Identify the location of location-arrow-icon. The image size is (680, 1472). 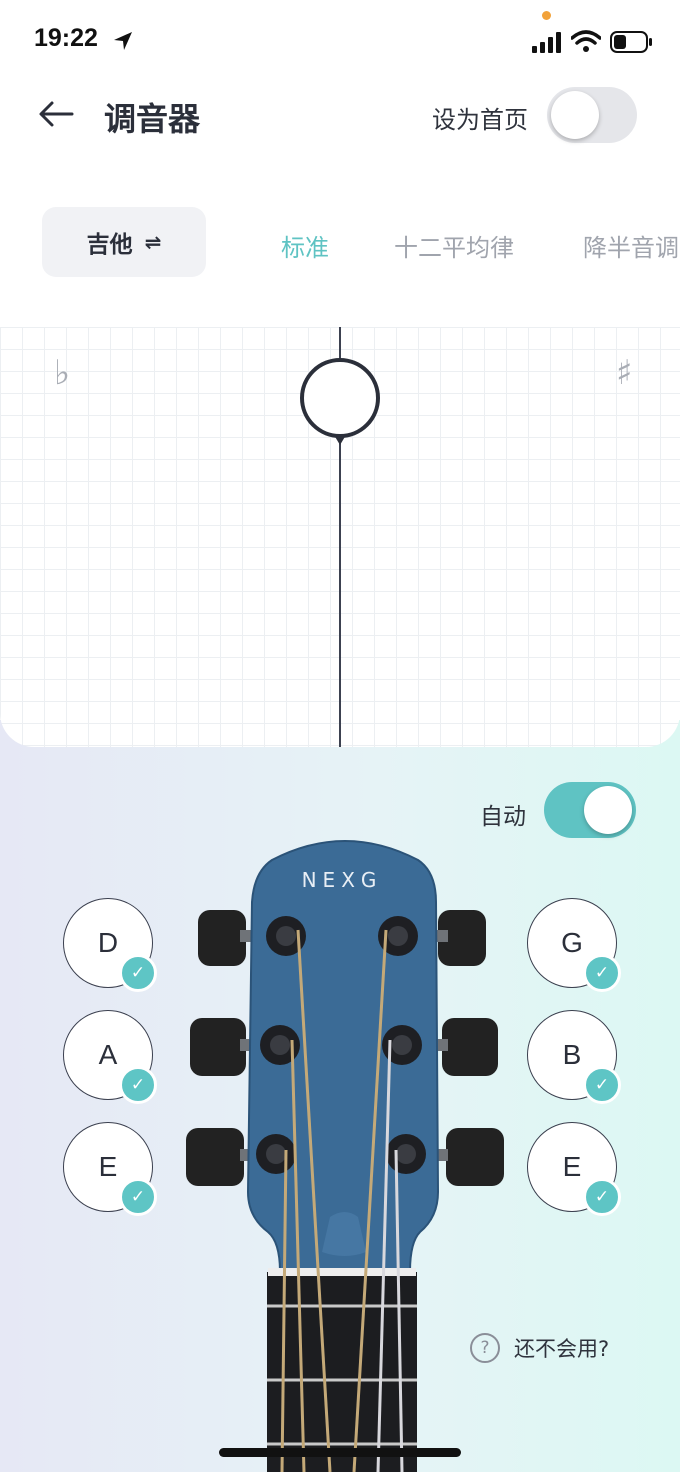
(123, 41).